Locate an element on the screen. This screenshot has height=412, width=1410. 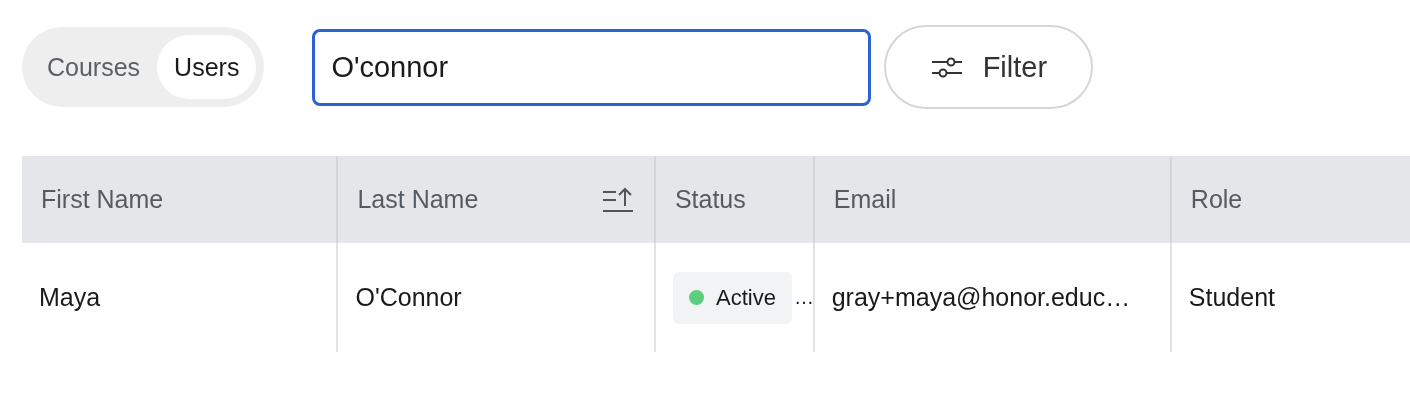
table-cell: O'Connor is located at coordinates (408, 297).